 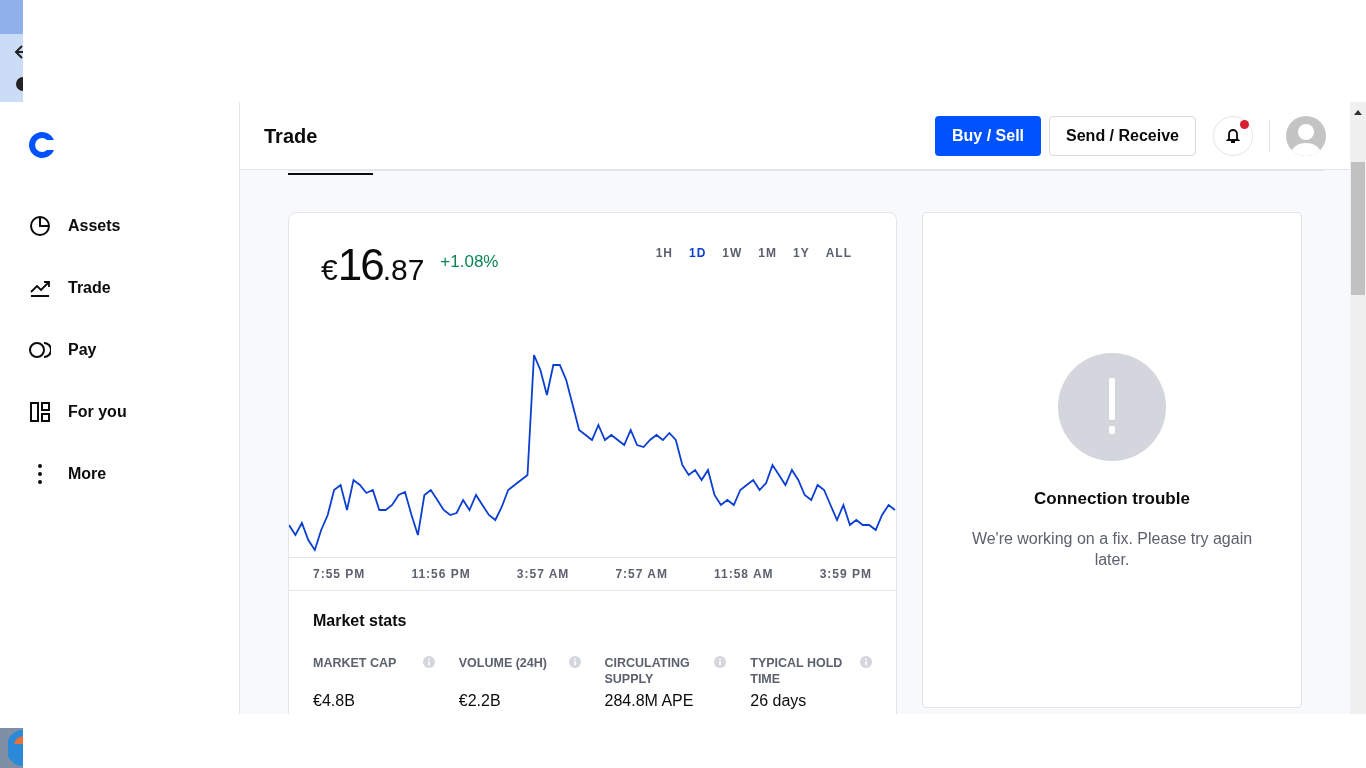 What do you see at coordinates (131, 350) in the screenshot?
I see `sidebar-item: Pay` at bounding box center [131, 350].